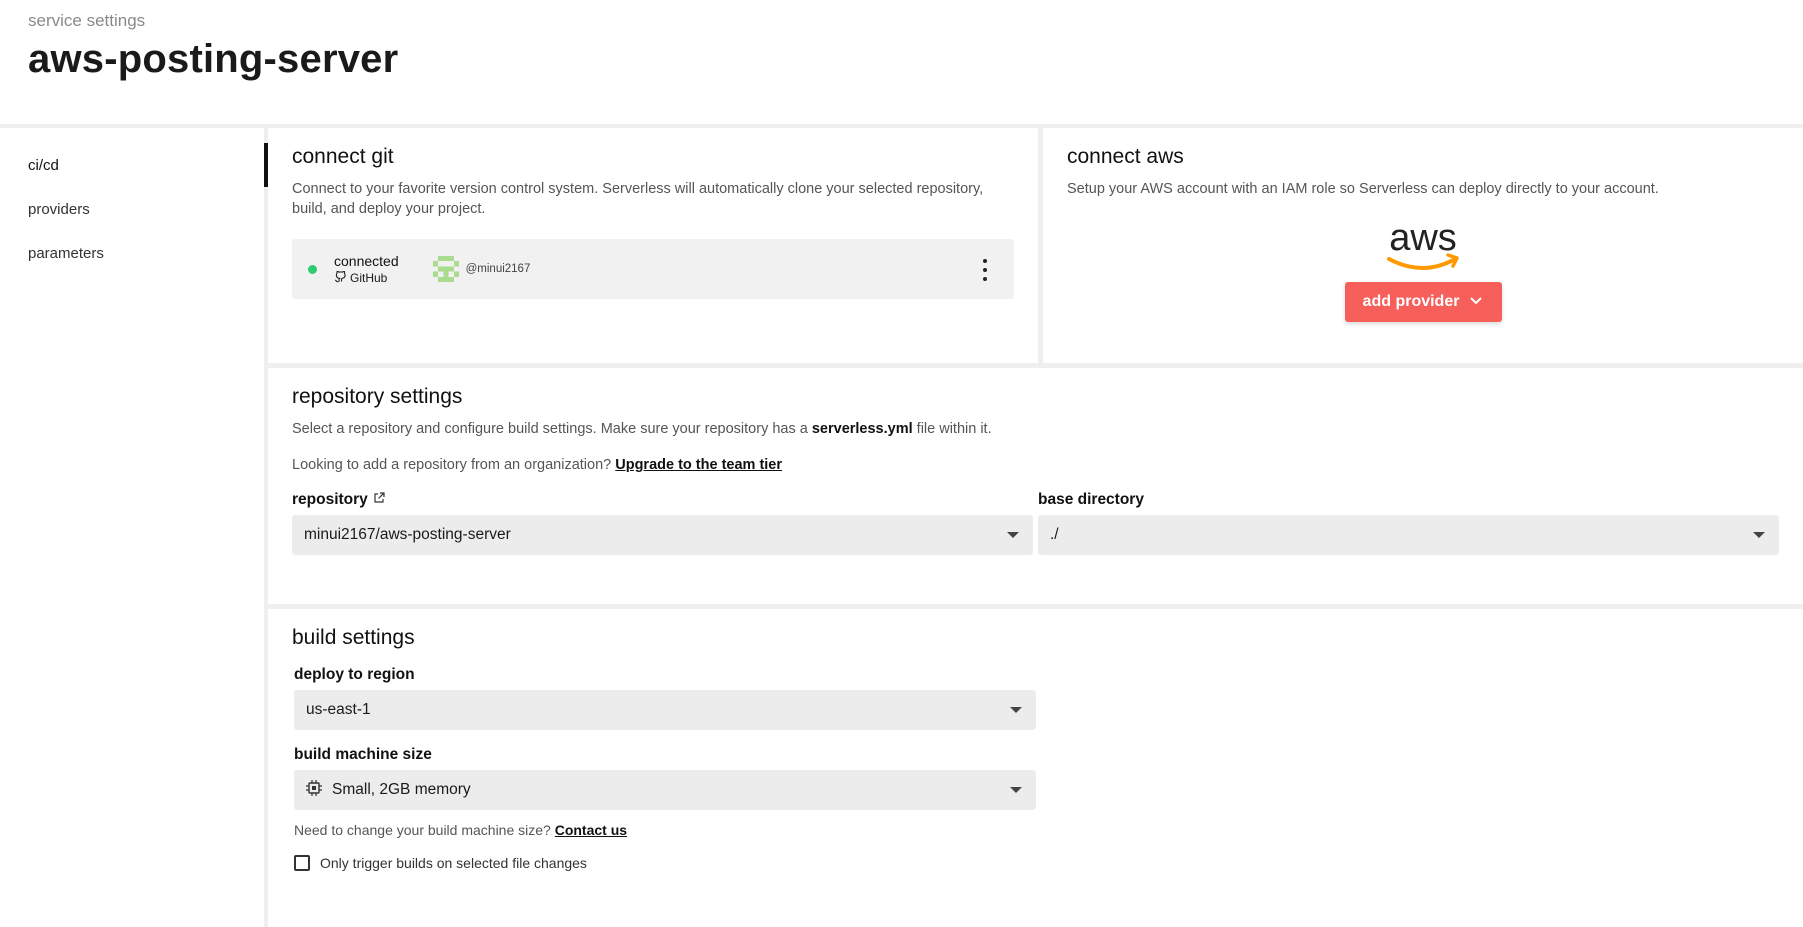 Image resolution: width=1803 pixels, height=927 pixels. What do you see at coordinates (1408, 535) in the screenshot?
I see `base-directory-select: ./` at bounding box center [1408, 535].